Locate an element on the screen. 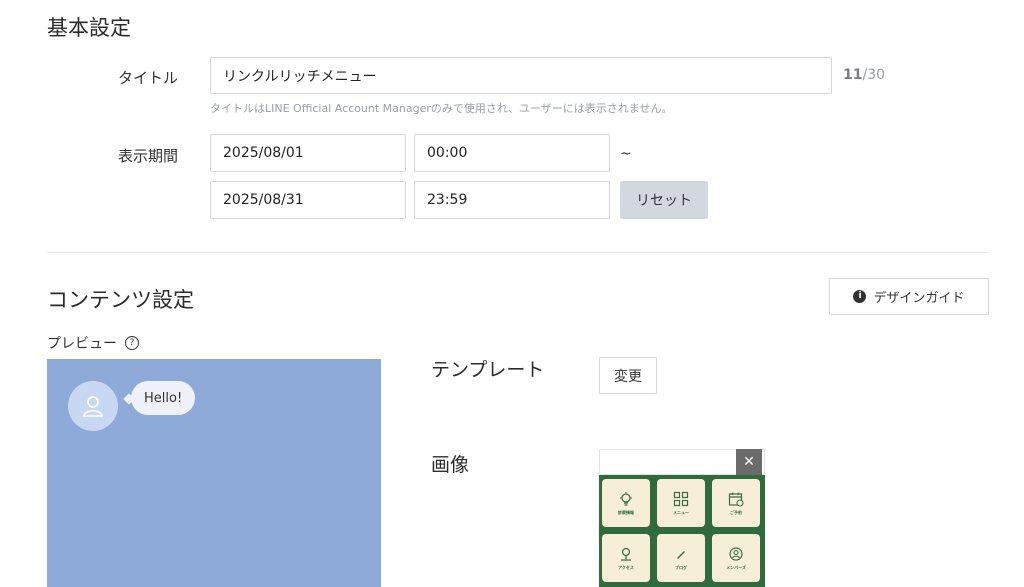  user-icon is located at coordinates (93, 406).